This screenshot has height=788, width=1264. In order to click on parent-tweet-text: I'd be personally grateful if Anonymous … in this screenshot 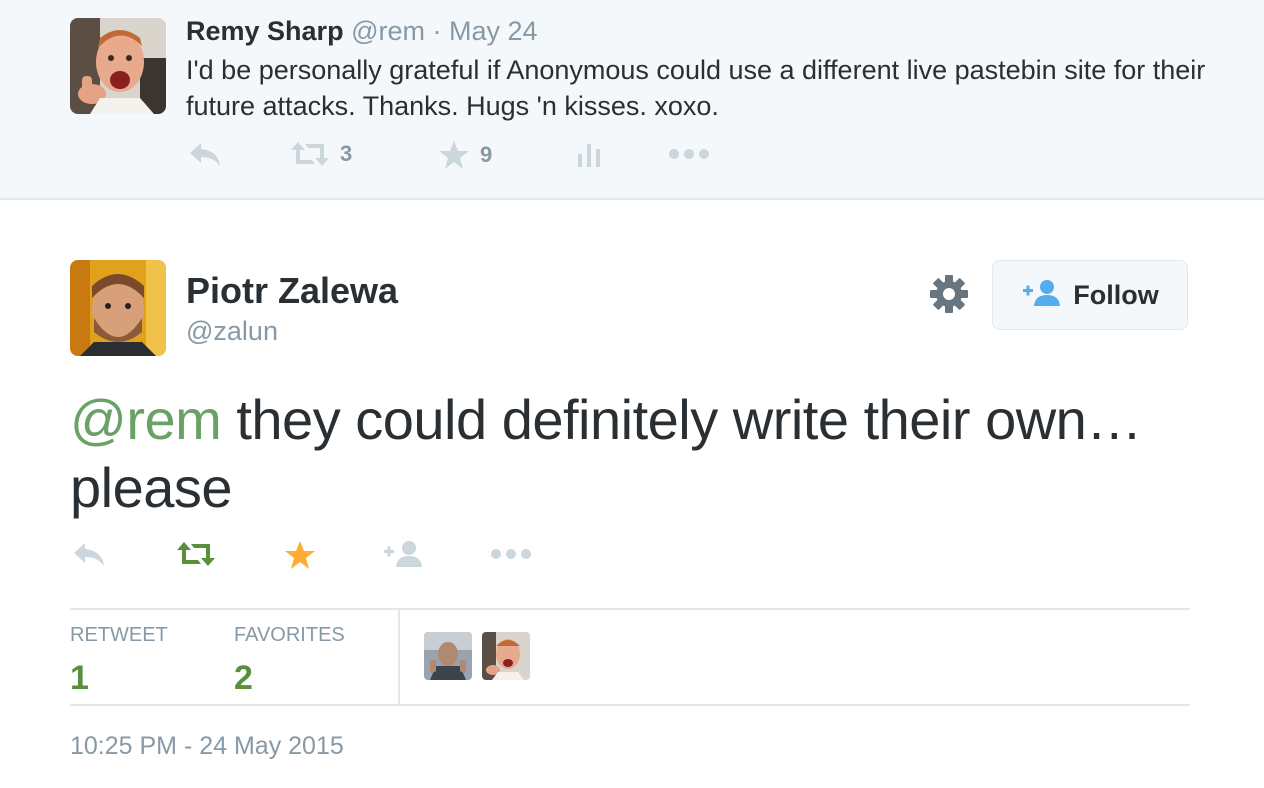, I will do `click(696, 88)`.